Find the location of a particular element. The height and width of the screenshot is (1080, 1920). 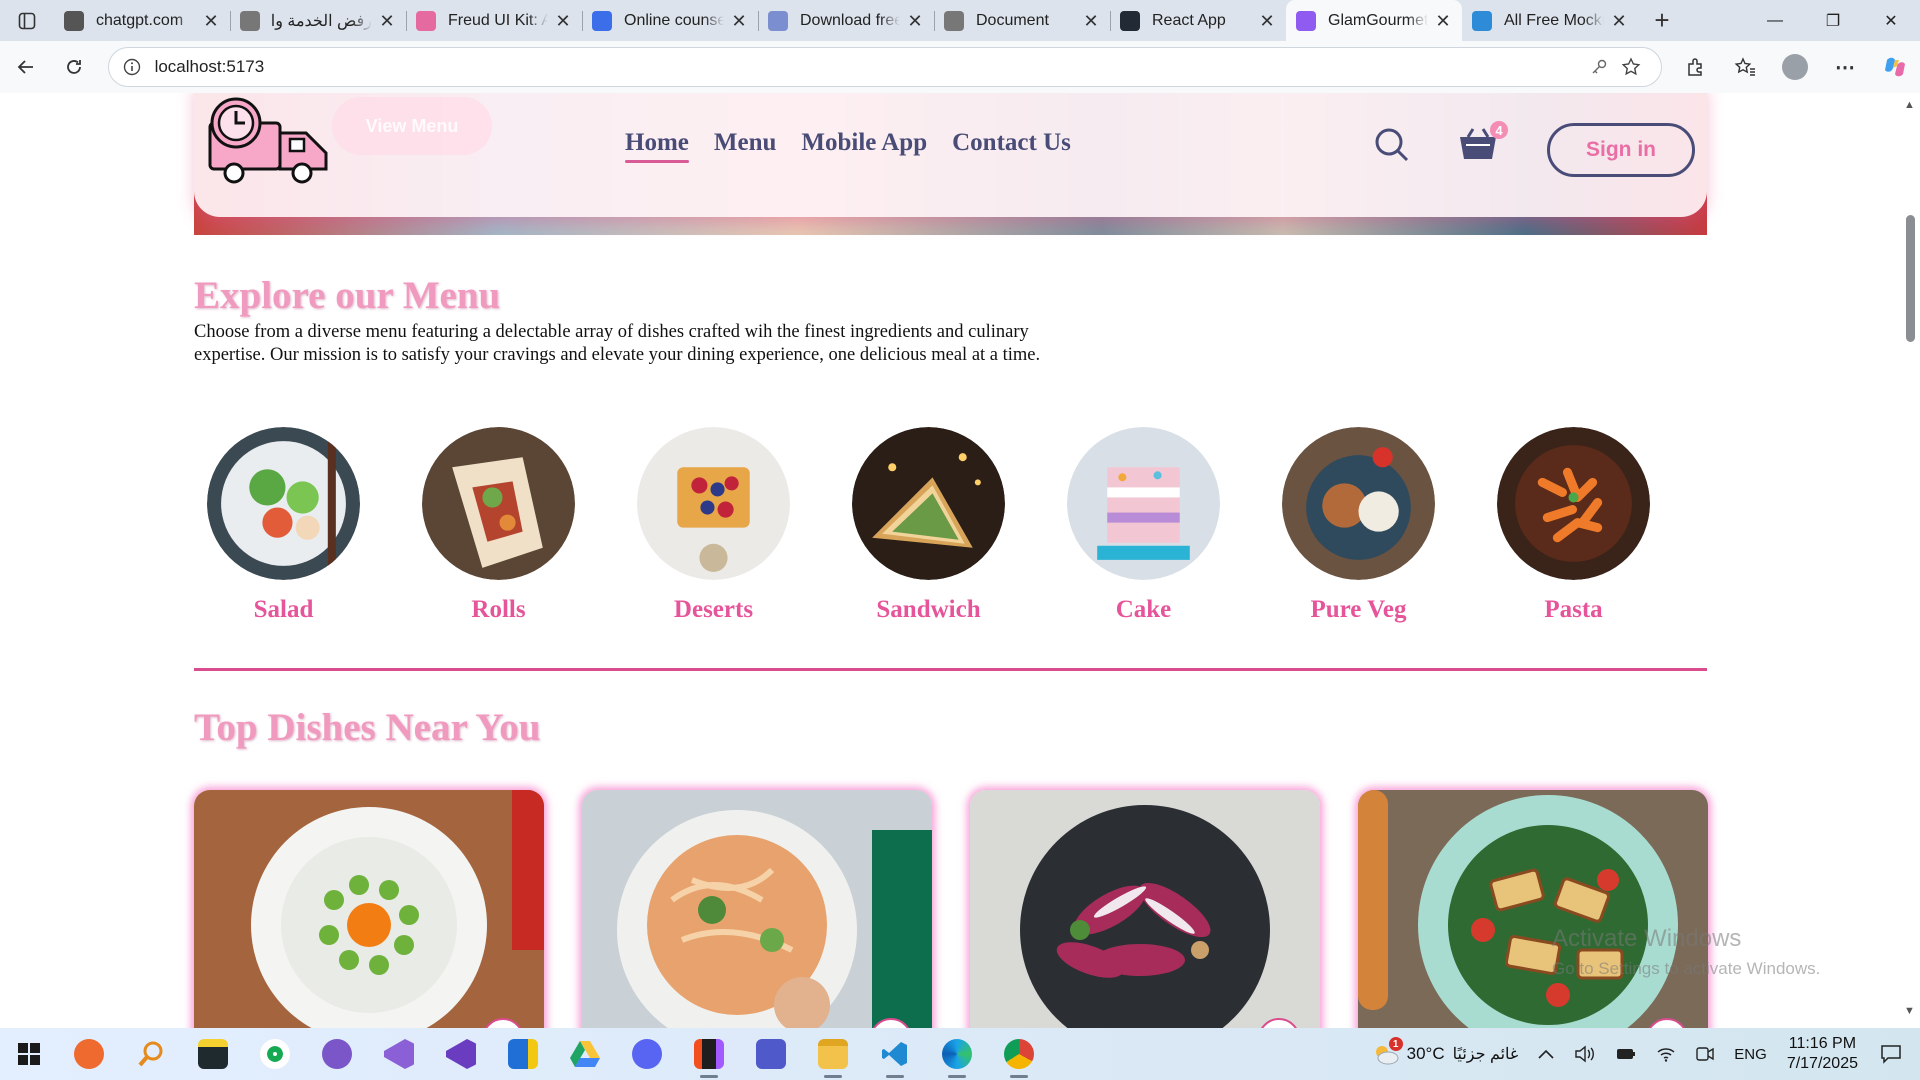

menu-category-label: Sandwich is located at coordinates (928, 610).